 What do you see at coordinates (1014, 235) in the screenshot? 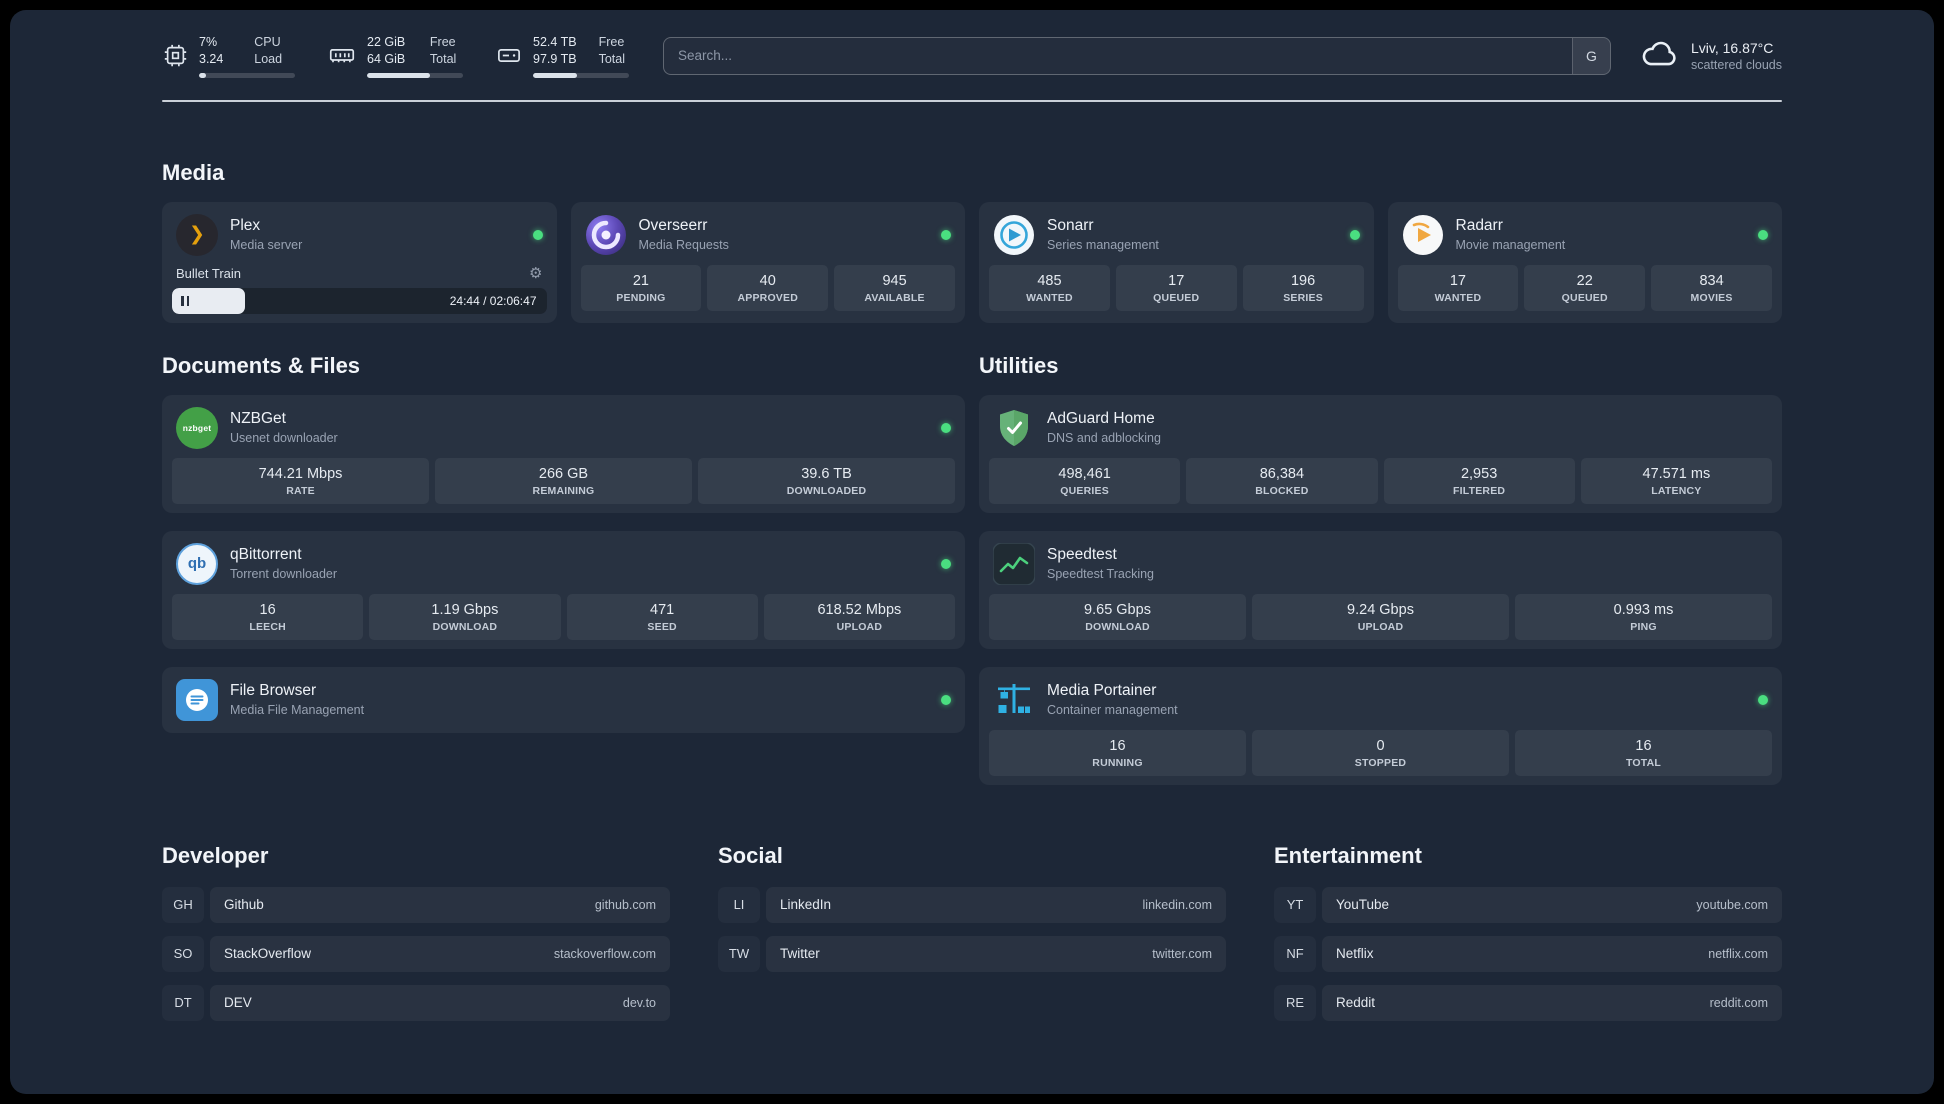
I see `sonarr-icon` at bounding box center [1014, 235].